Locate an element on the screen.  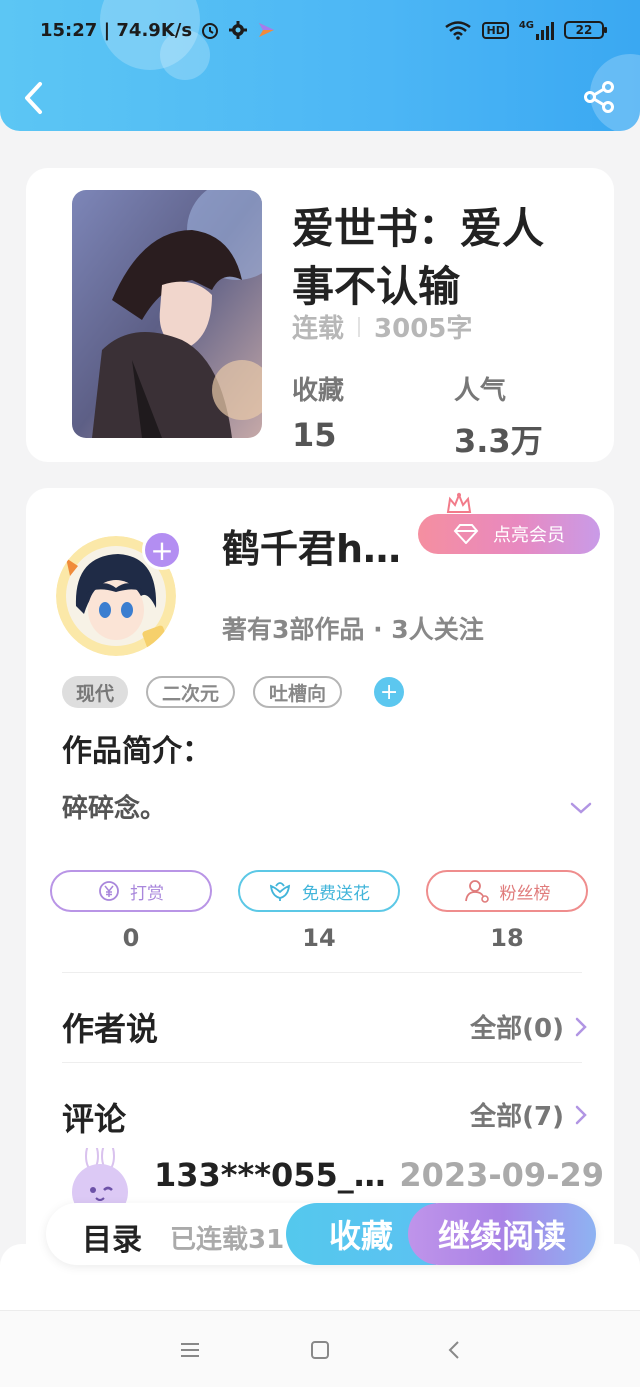
book-meta: 连载 3005字 is located at coordinates (382, 326).